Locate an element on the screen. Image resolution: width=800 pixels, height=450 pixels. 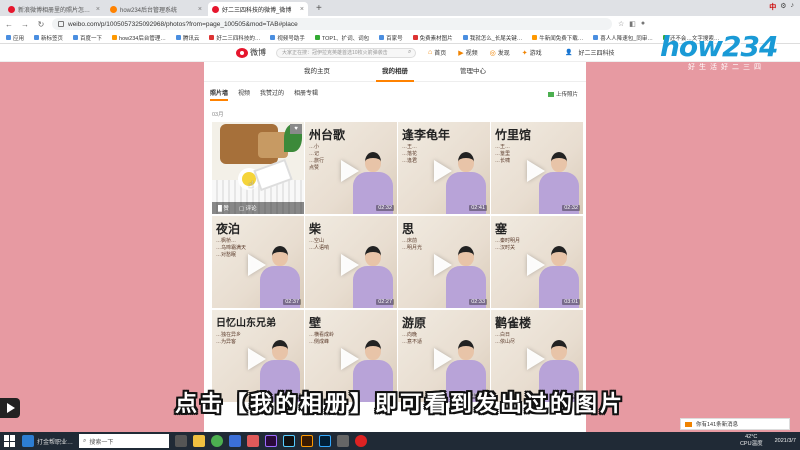
upload-photo-button: 上传照片 is located at coordinates (562, 94).